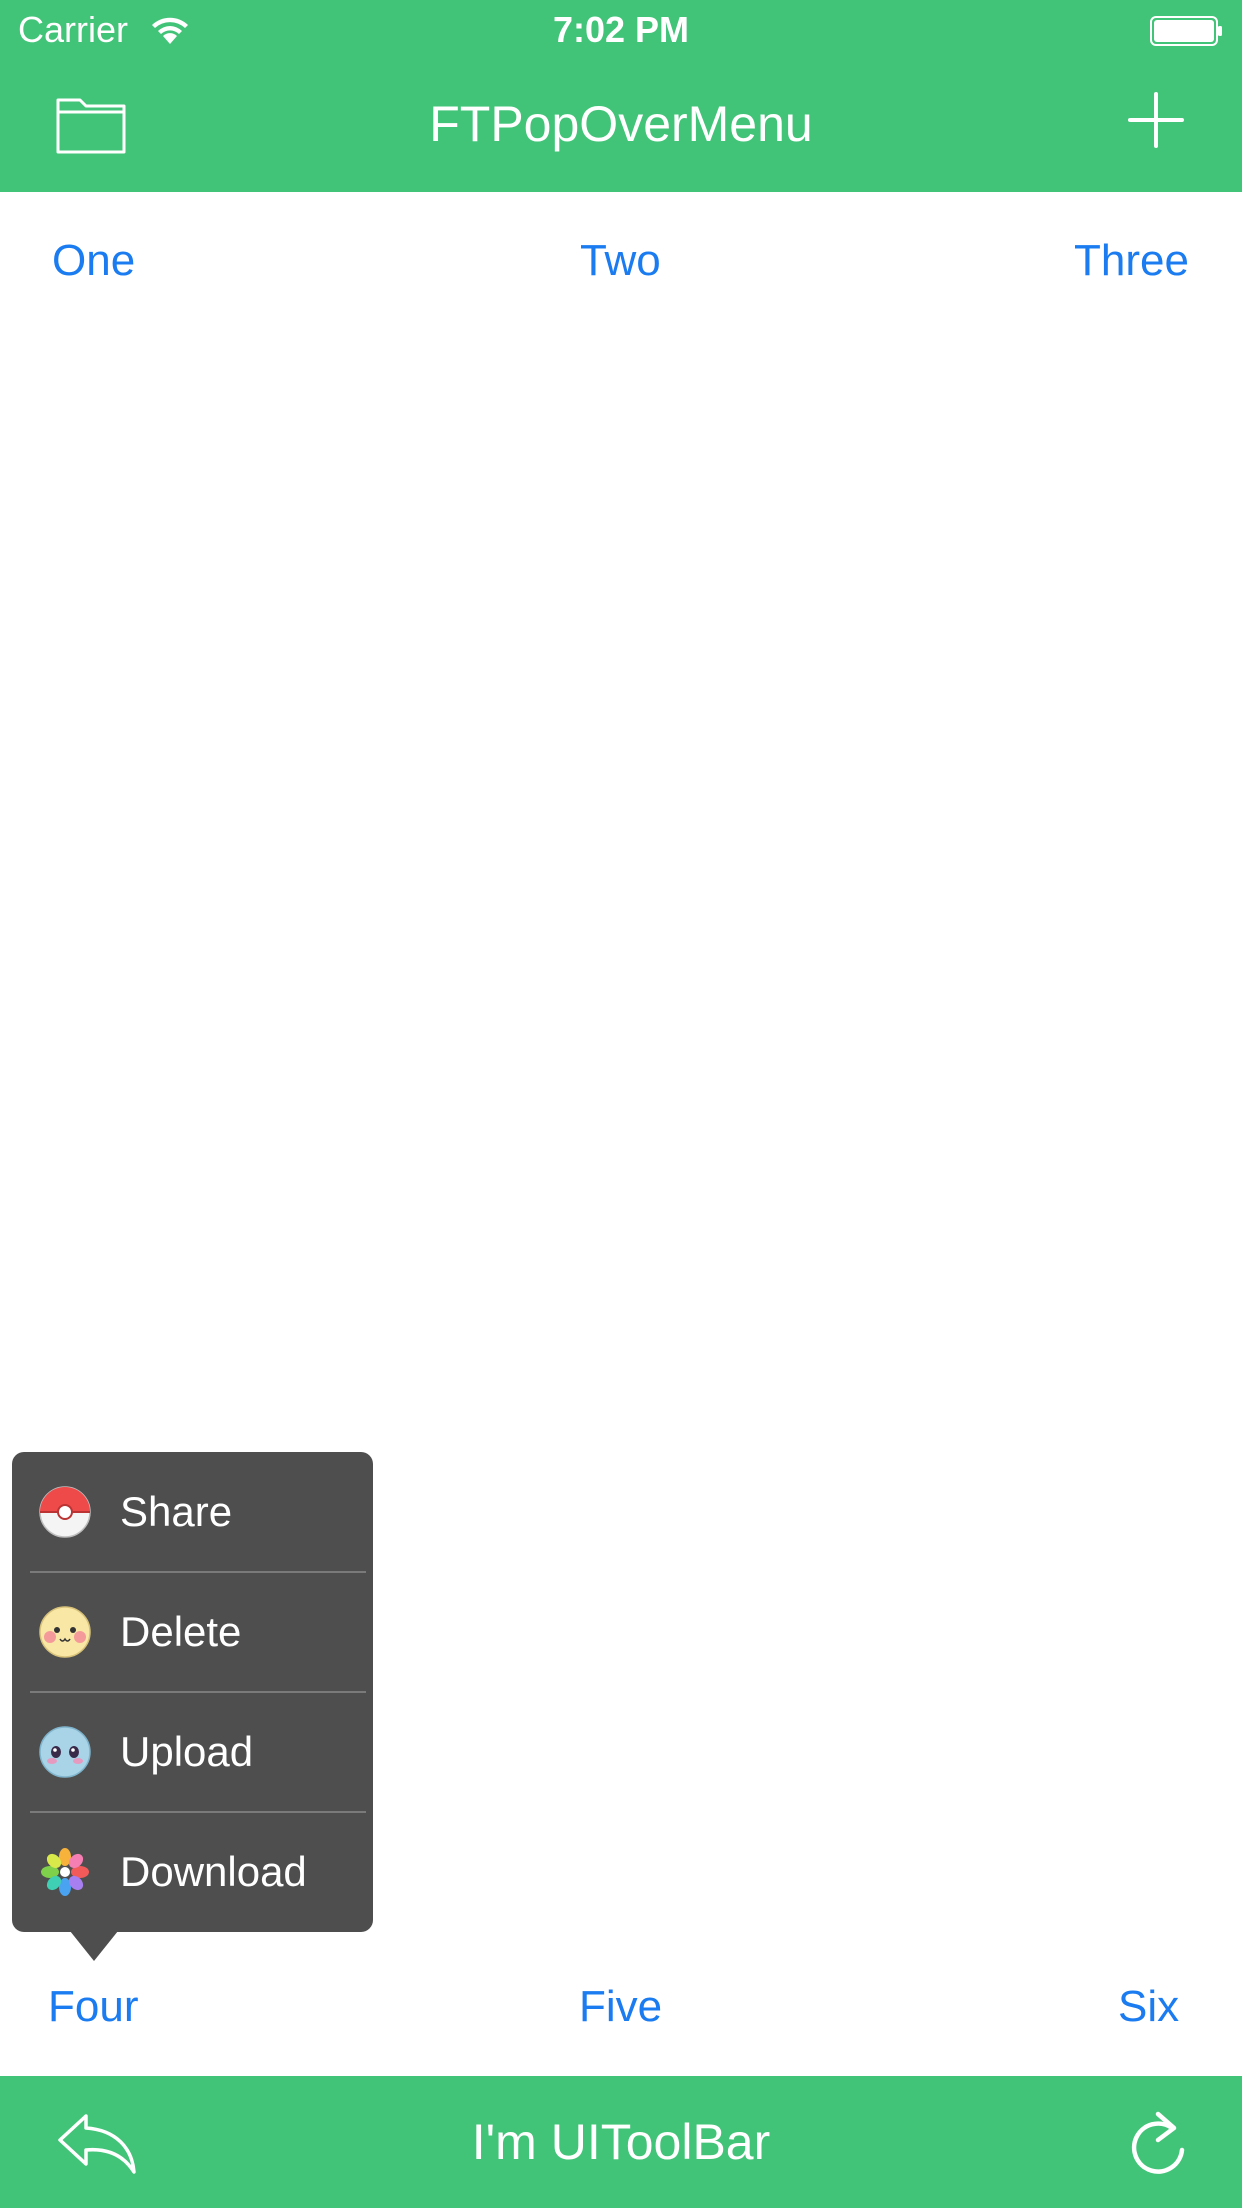  What do you see at coordinates (213, 1871) in the screenshot?
I see `menu-item-label: Download` at bounding box center [213, 1871].